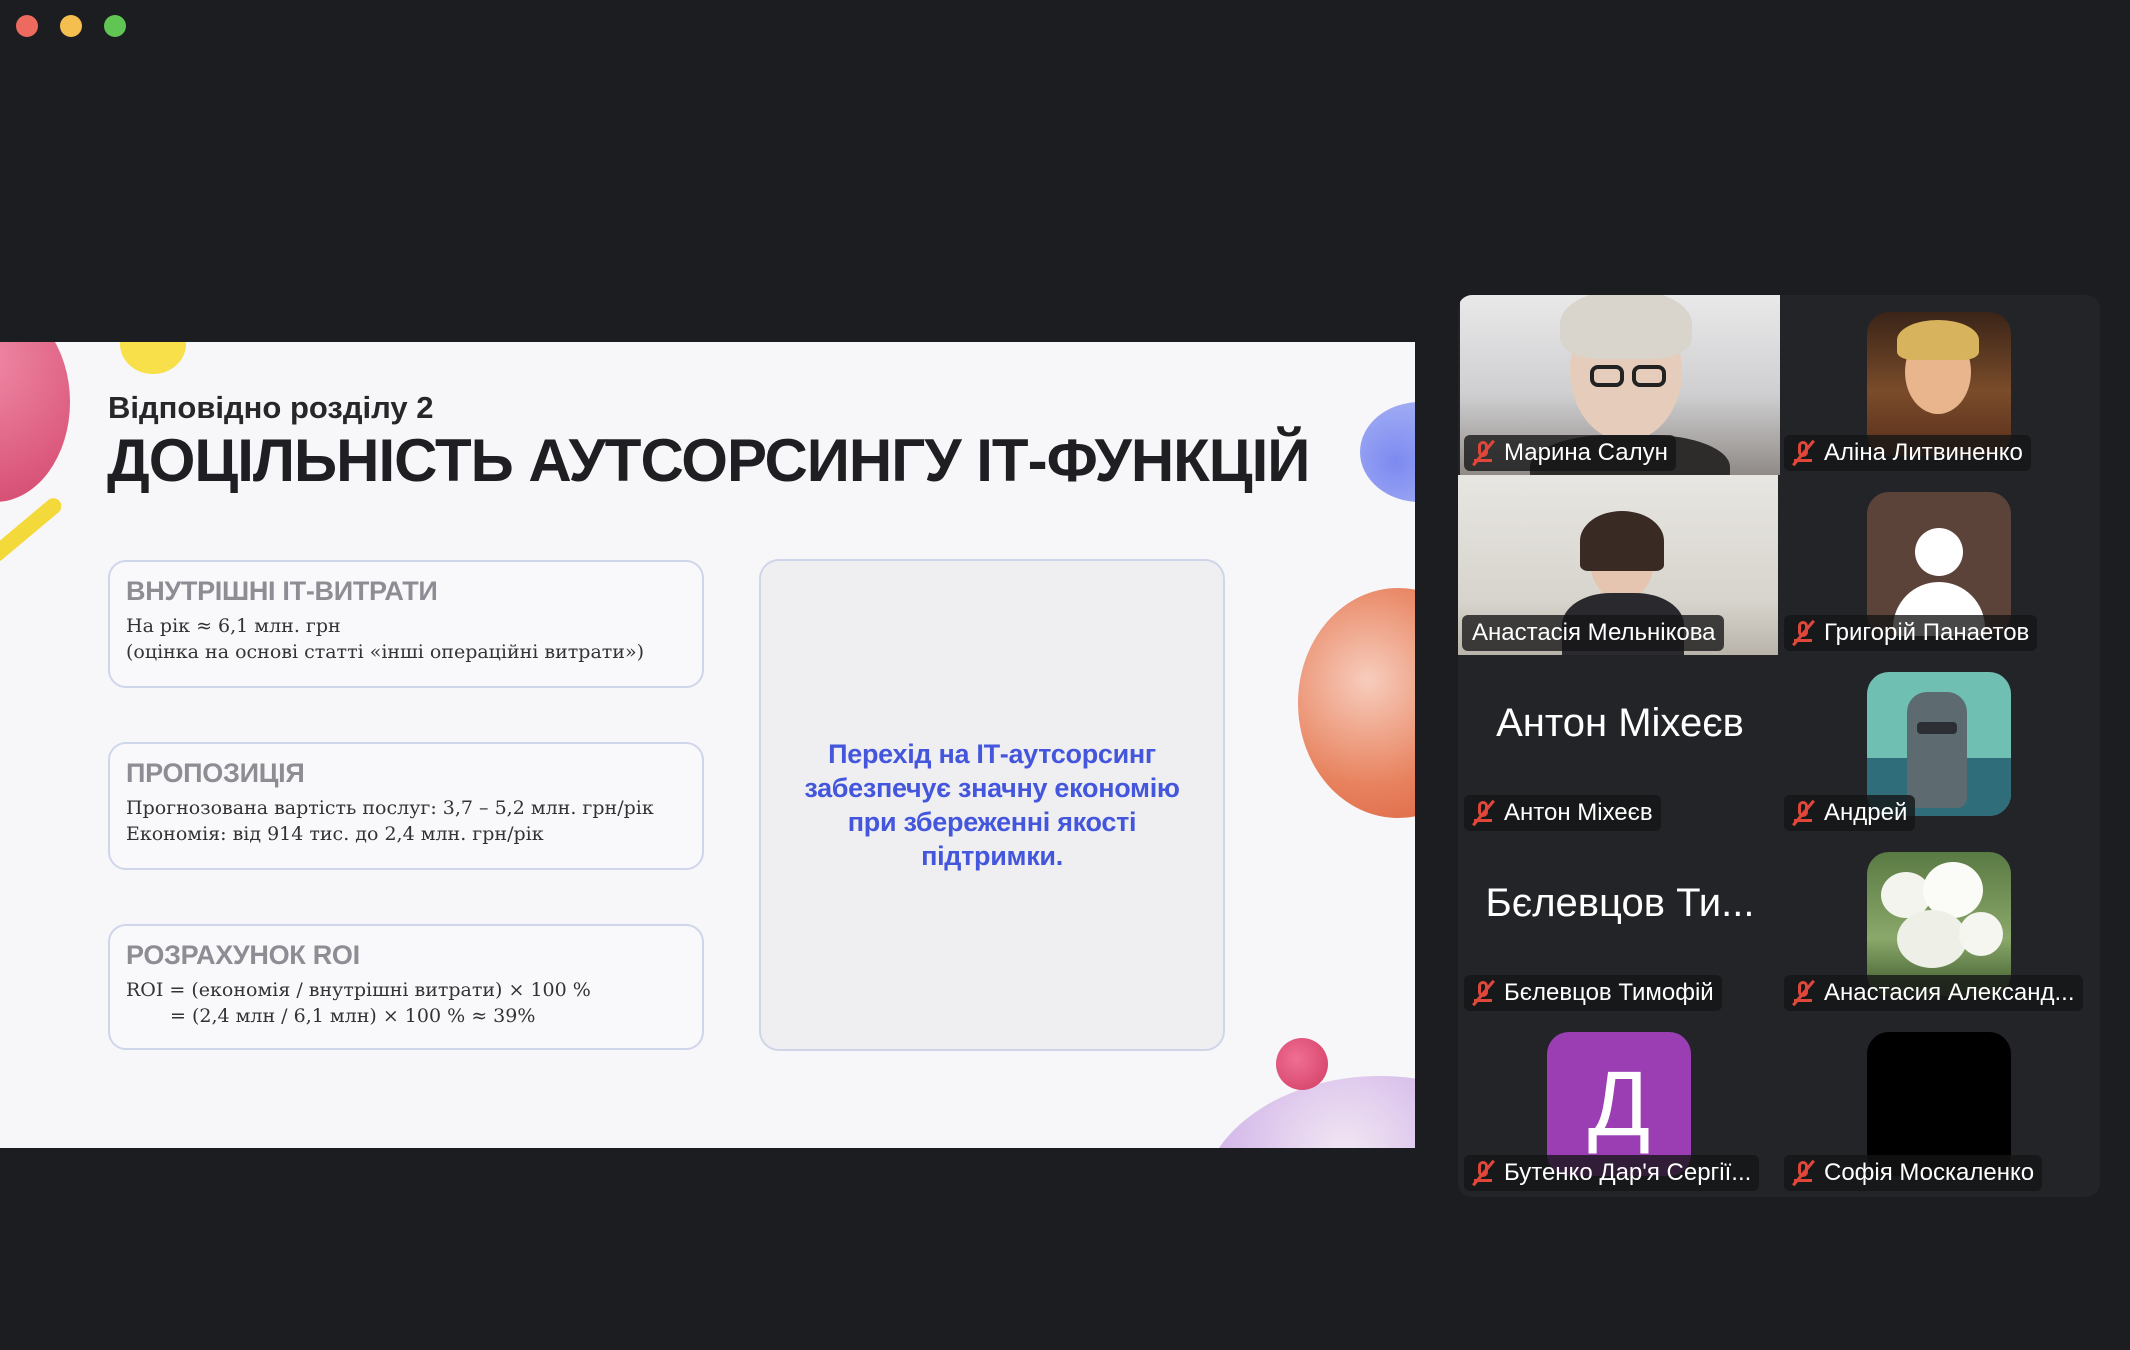 The image size is (2130, 1350). What do you see at coordinates (1937, 728) in the screenshot?
I see `moai-brow` at bounding box center [1937, 728].